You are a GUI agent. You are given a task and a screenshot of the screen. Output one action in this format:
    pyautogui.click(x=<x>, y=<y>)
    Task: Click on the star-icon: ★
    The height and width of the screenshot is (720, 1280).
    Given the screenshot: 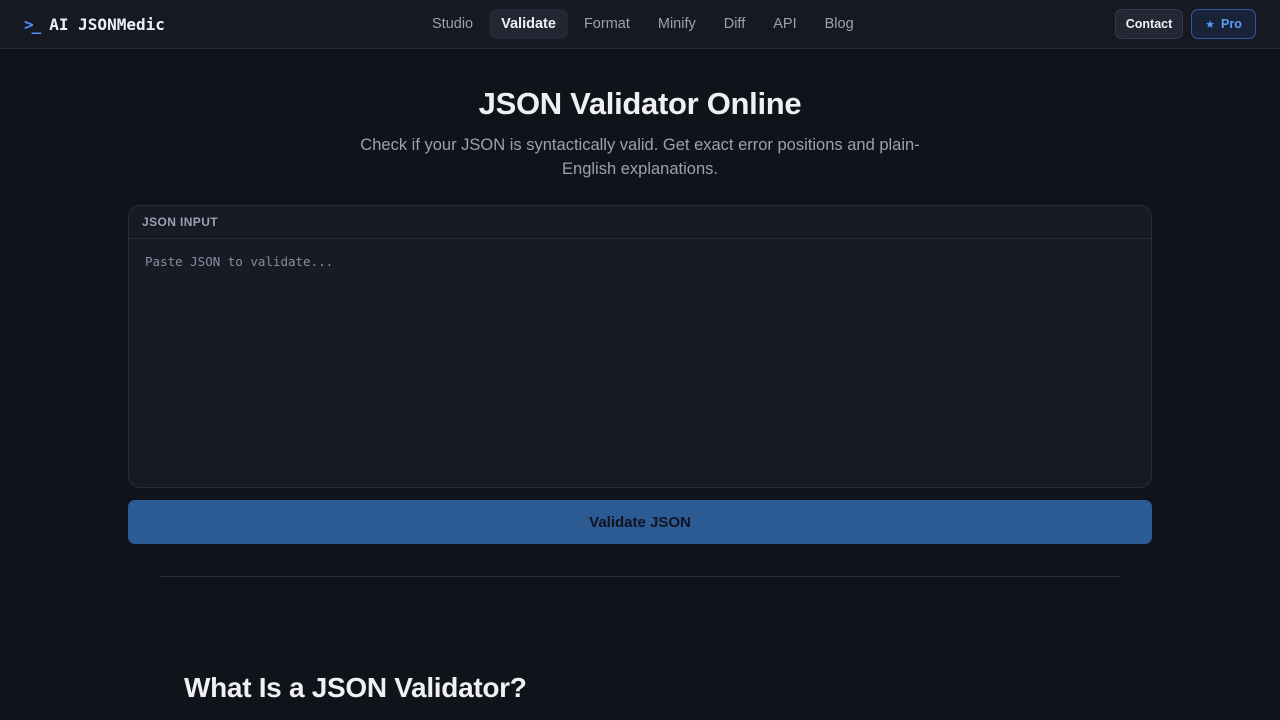 What is the action you would take?
    pyautogui.click(x=1210, y=24)
    